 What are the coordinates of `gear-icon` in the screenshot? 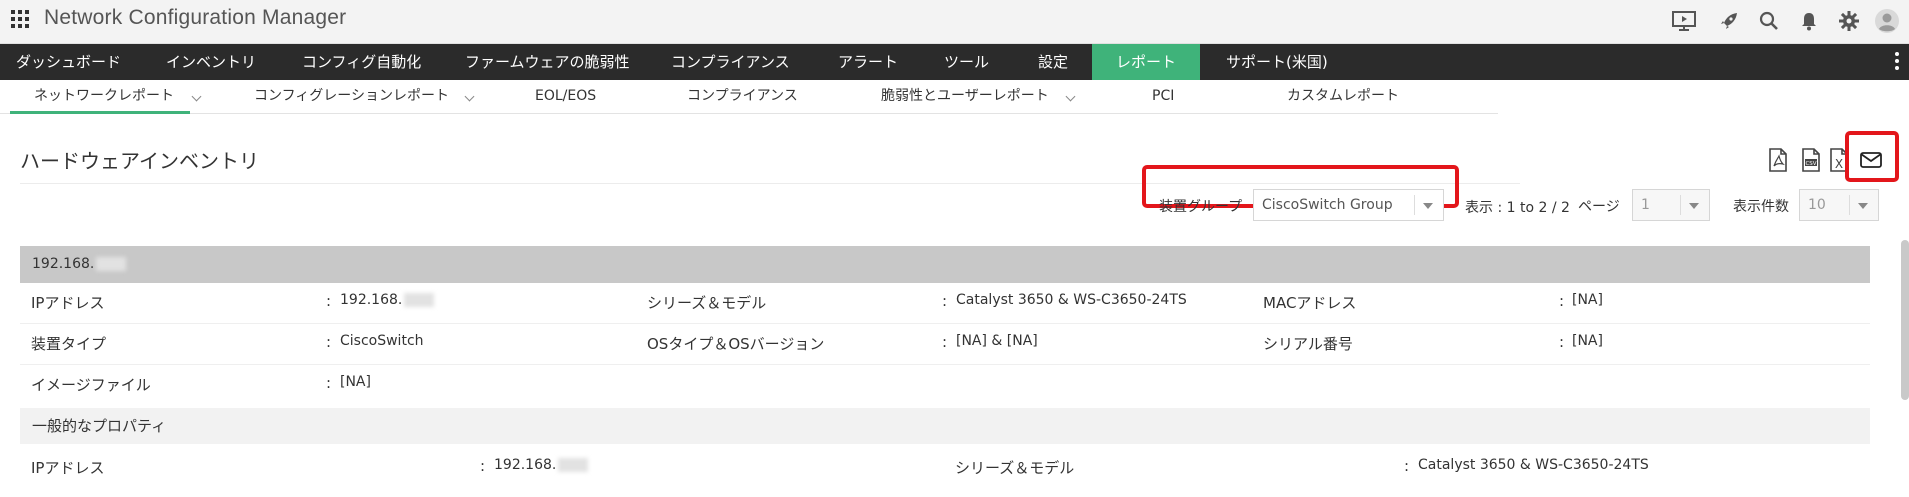 It's located at (1849, 21).